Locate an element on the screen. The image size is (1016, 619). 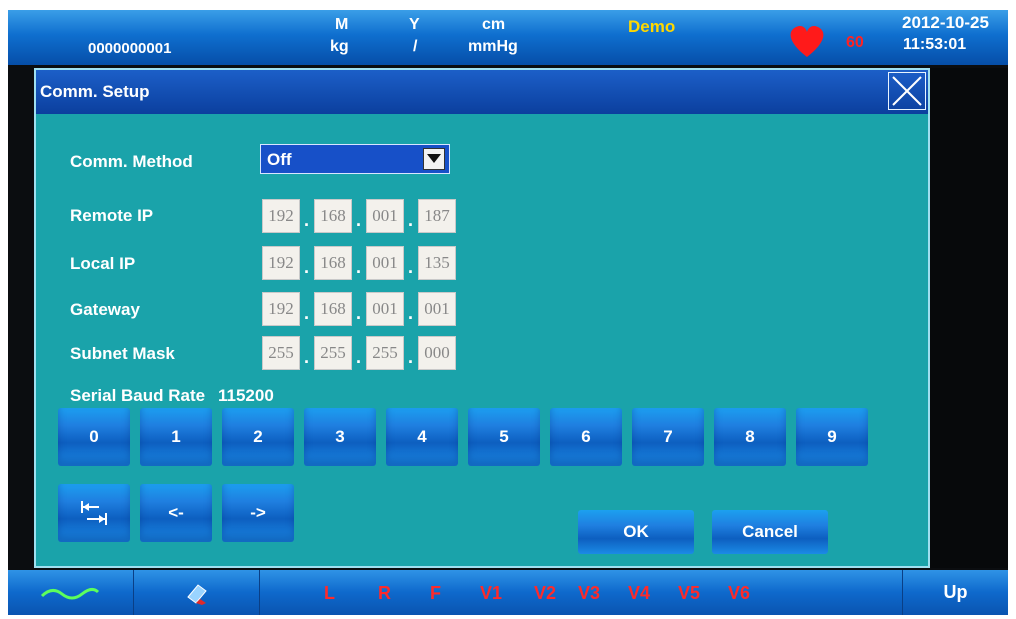
lead-selector: L R F V1 V2 V3 V4 V5 V6 is located at coordinates (581, 592).